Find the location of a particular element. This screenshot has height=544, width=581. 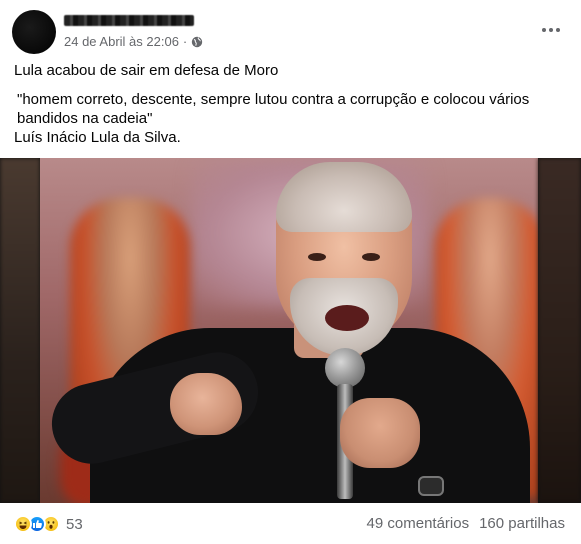

post-timestamp: 24 de Abril às 22:06 is located at coordinates (121, 41).